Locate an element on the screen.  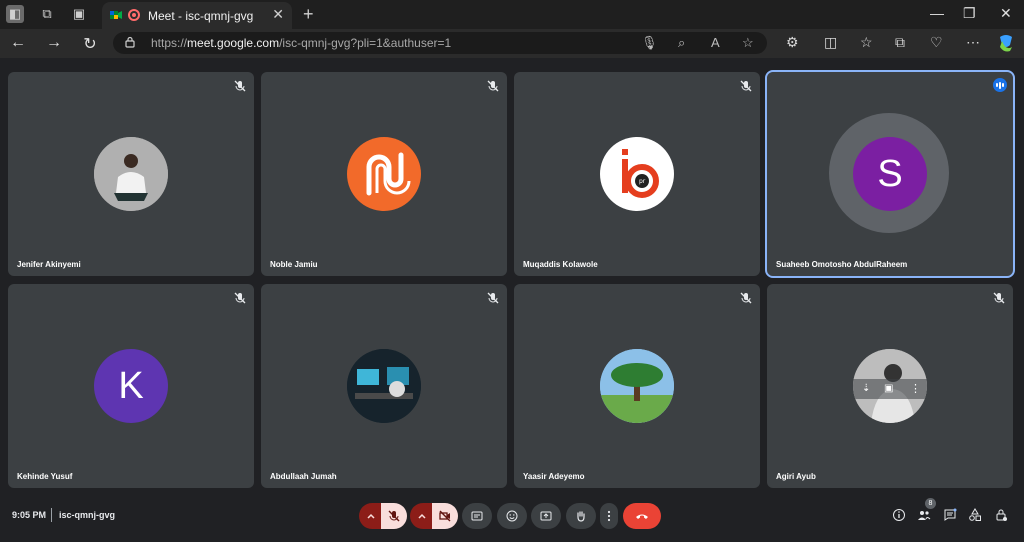
refresh-icon: ↻ is located at coordinates (90, 44).